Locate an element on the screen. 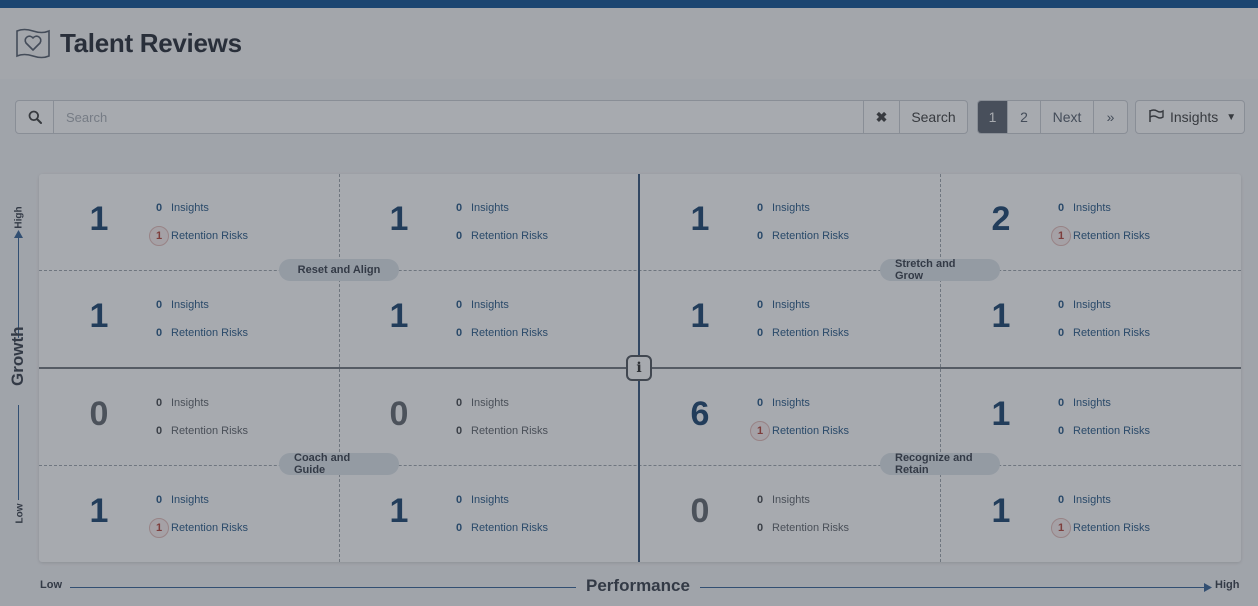  retention-risks-count: 1 is located at coordinates (159, 528).